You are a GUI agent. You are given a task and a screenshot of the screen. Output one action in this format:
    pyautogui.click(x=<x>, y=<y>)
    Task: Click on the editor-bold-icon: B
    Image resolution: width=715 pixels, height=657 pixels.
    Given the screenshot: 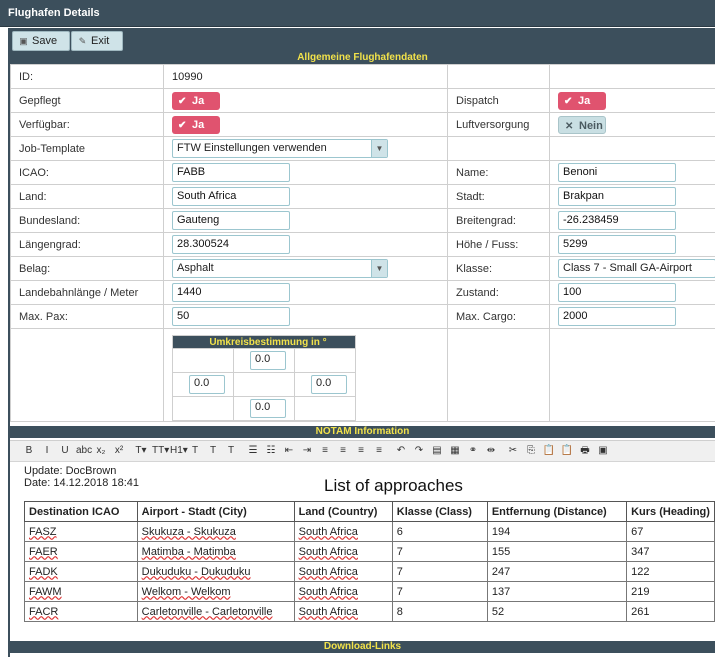 What is the action you would take?
    pyautogui.click(x=29, y=451)
    